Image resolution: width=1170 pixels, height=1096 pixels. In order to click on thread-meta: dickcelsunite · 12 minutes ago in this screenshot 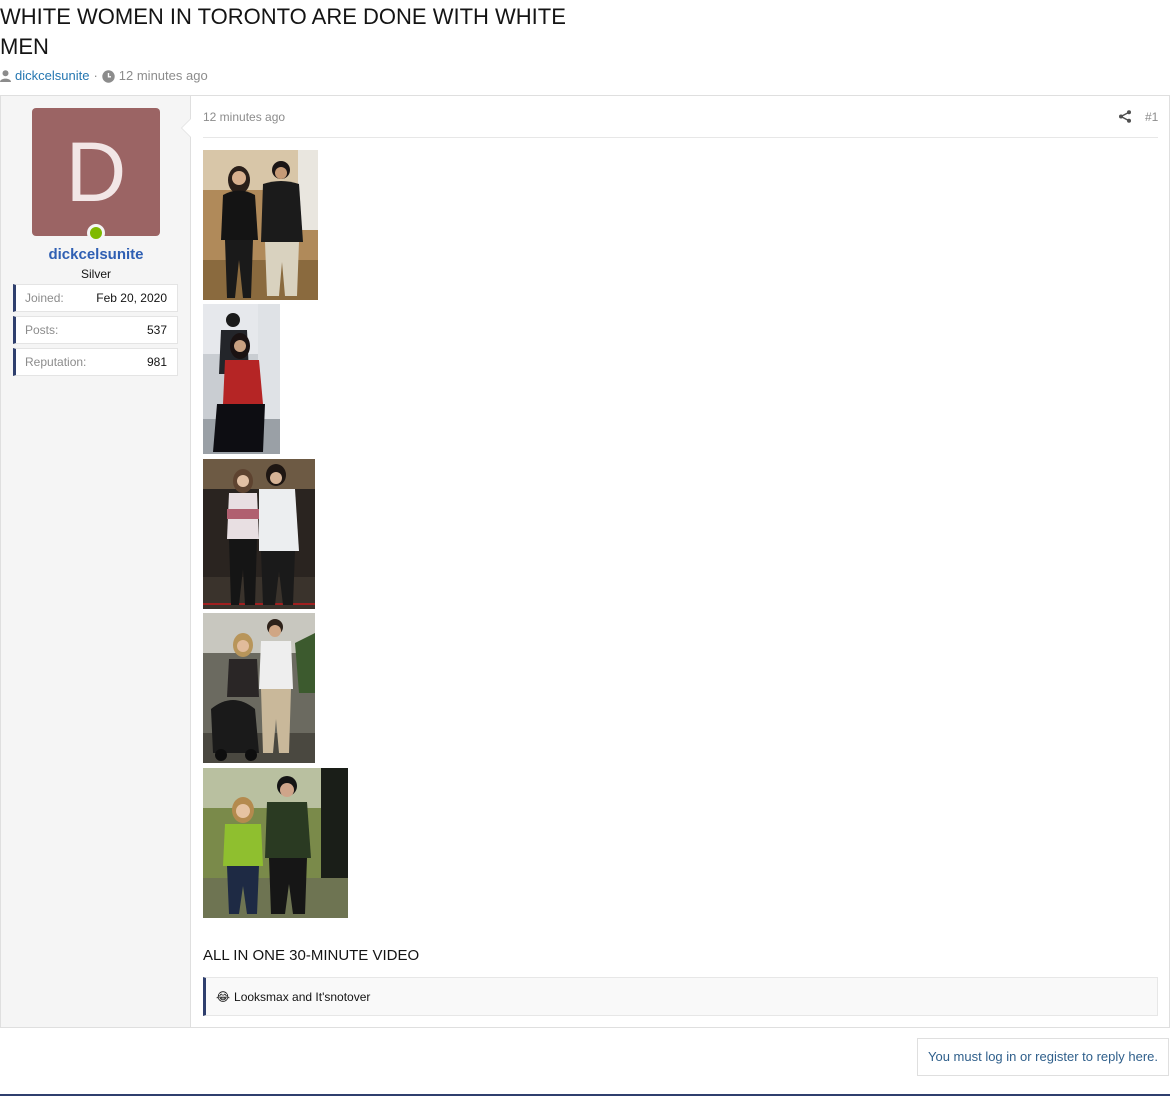, I will do `click(104, 76)`.